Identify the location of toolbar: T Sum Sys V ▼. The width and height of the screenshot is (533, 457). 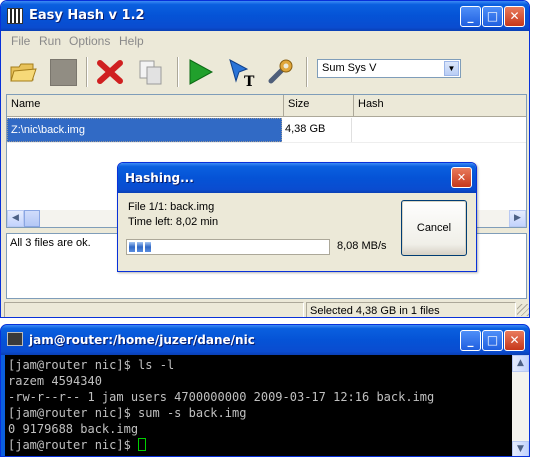
(265, 72).